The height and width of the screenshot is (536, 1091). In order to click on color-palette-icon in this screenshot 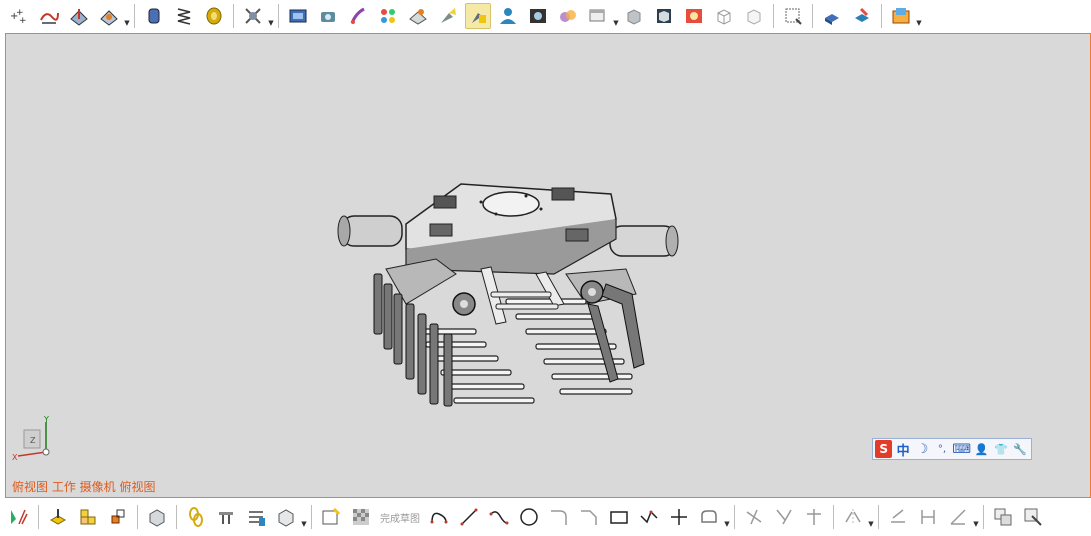, I will do `click(388, 16)`.